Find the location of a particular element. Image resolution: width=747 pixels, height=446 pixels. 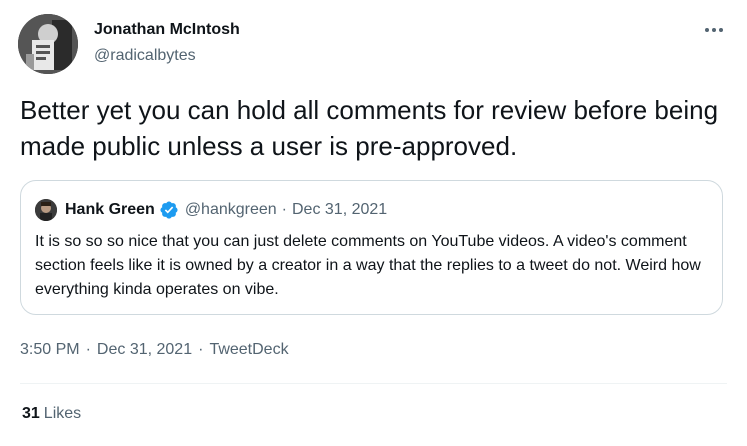

quoted-author-avatar-image is located at coordinates (46, 210).